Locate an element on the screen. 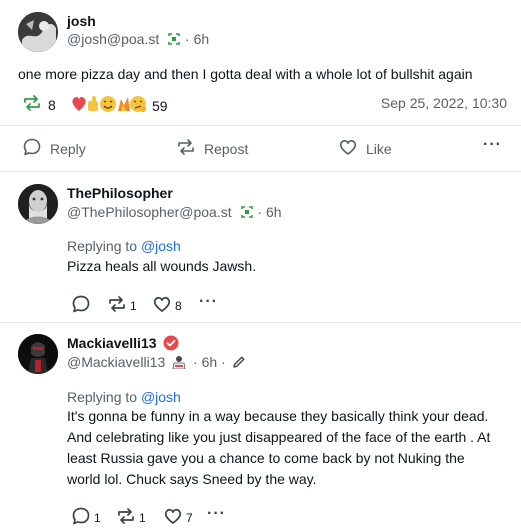 The image size is (521, 532). reply-button is located at coordinates (82, 305).